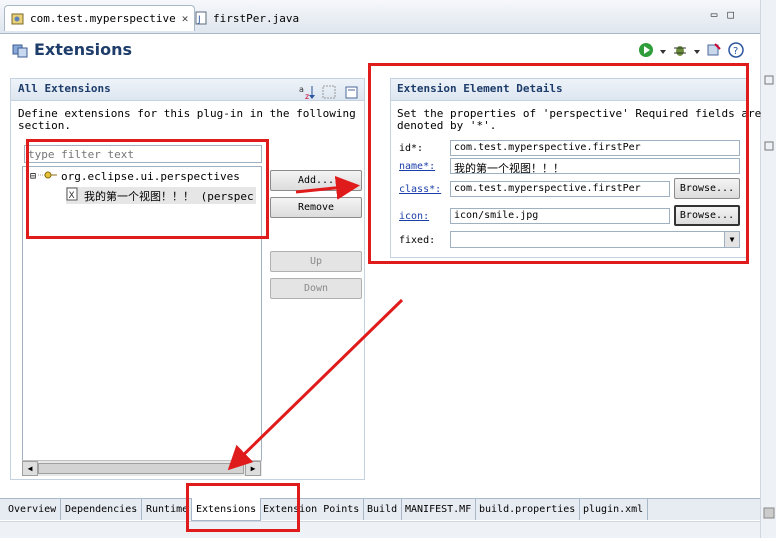 This screenshot has height=541, width=776. Describe the element at coordinates (83, 49) in the screenshot. I see `form-title: Extensions` at that location.